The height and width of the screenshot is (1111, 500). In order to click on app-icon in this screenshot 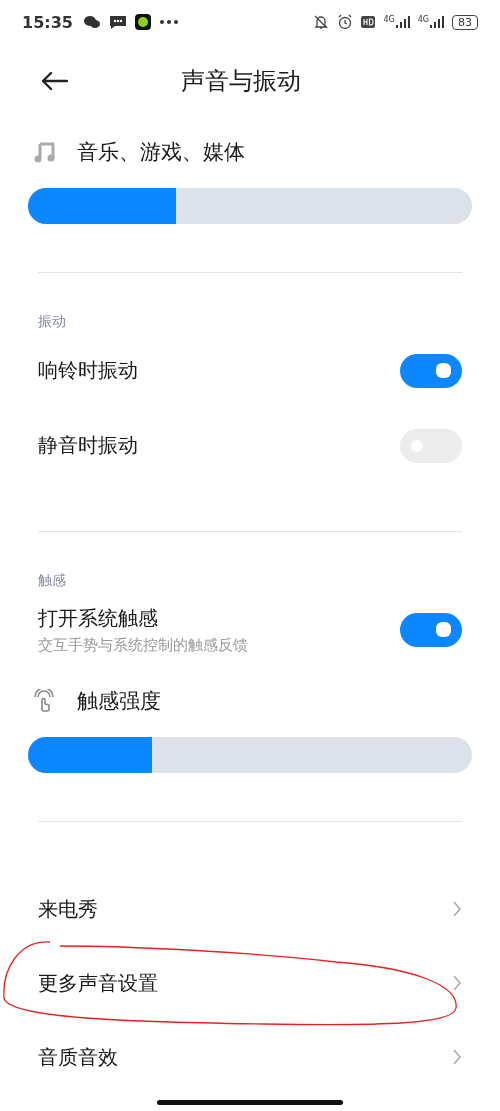, I will do `click(142, 22)`.